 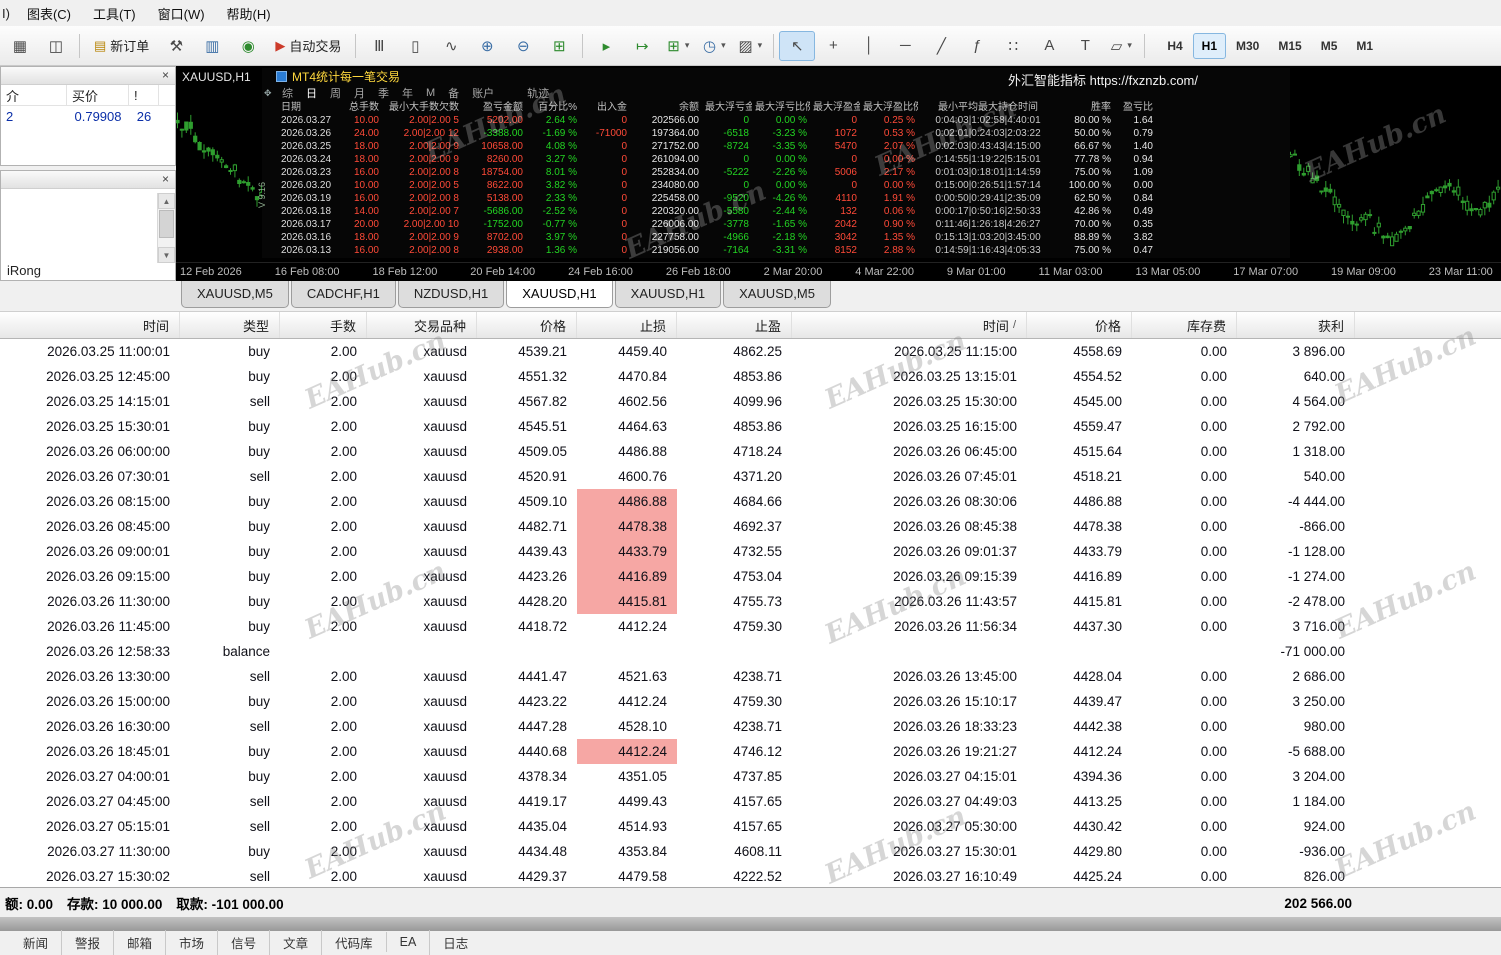 What do you see at coordinates (20, 46) in the screenshot?
I see `charts-grid-button: ▦` at bounding box center [20, 46].